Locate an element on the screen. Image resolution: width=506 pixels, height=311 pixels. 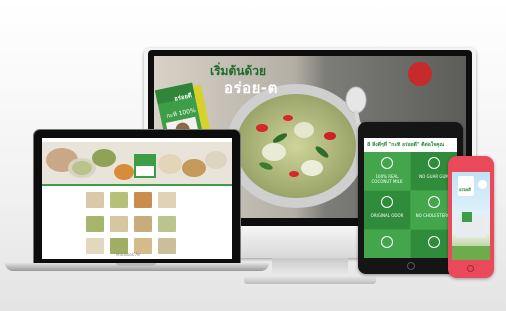
imac-stand-neck is located at coordinates (310, 268).